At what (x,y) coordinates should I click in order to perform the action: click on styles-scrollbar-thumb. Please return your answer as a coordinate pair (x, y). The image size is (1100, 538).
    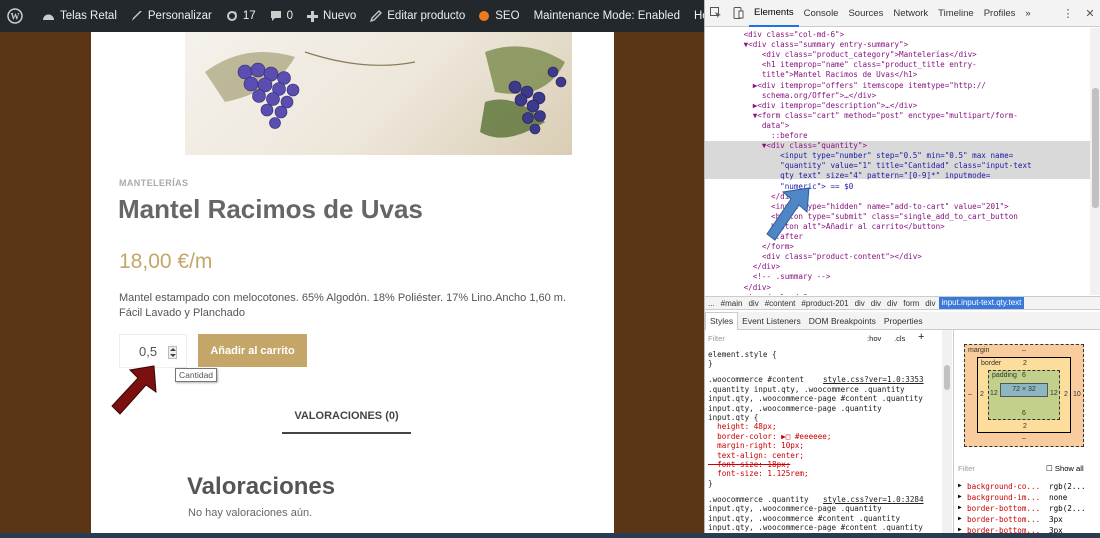
    Looking at the image, I should click on (947, 377).